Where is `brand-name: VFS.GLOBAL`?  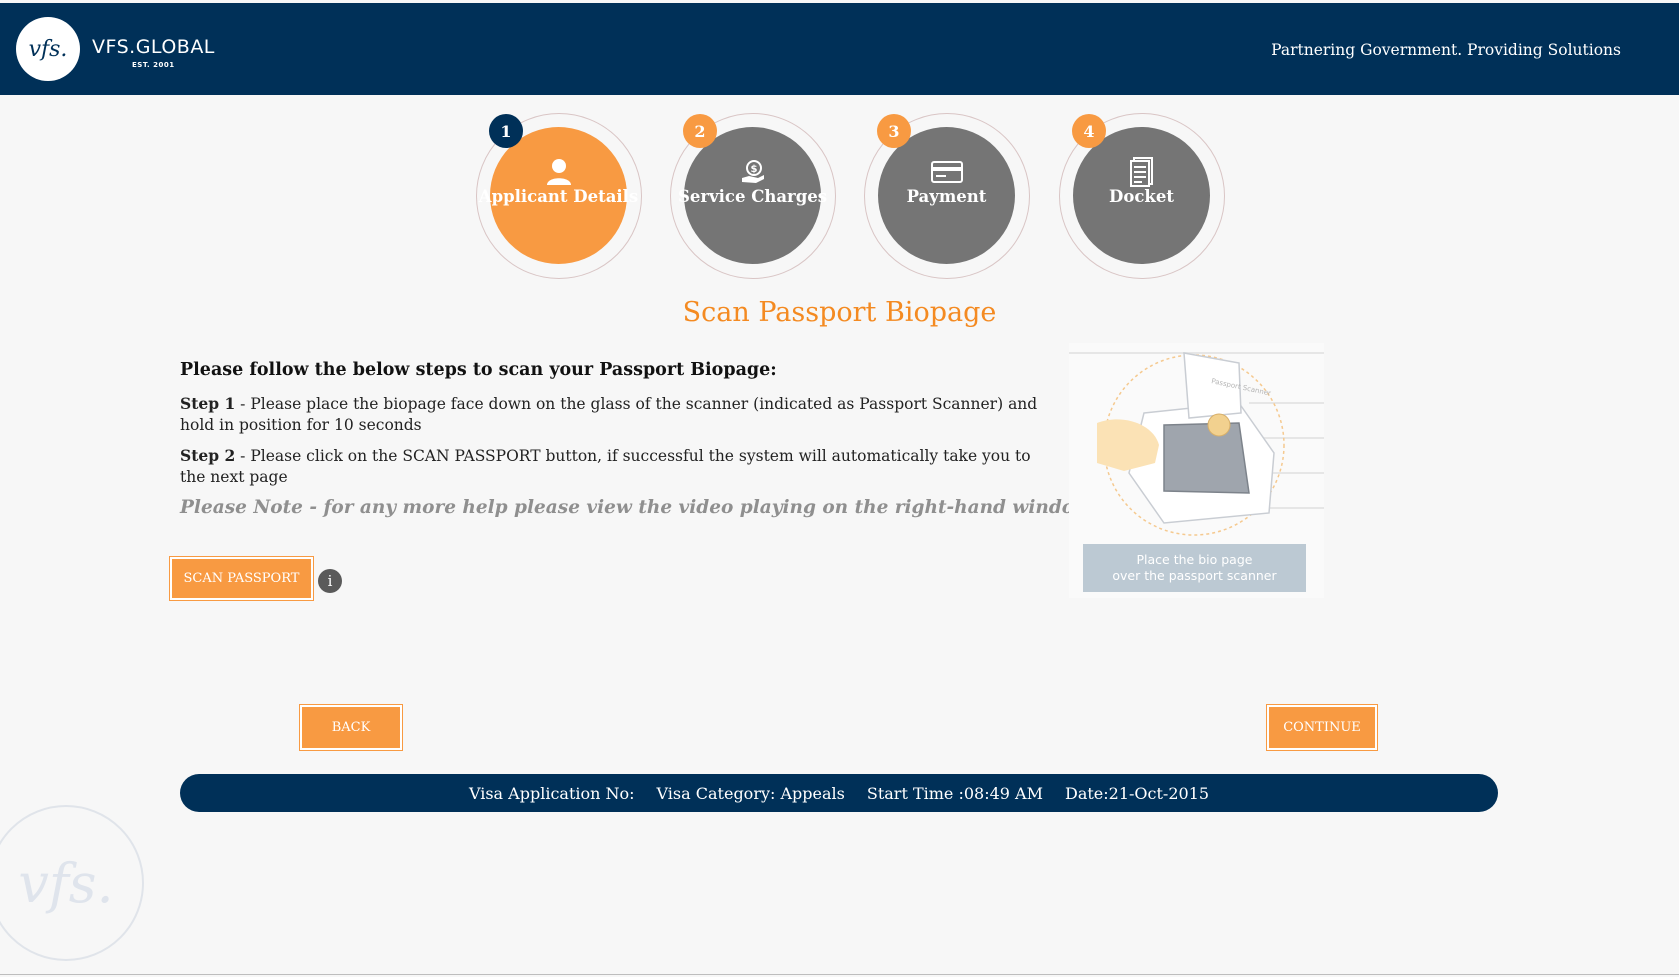
brand-name: VFS.GLOBAL is located at coordinates (153, 47).